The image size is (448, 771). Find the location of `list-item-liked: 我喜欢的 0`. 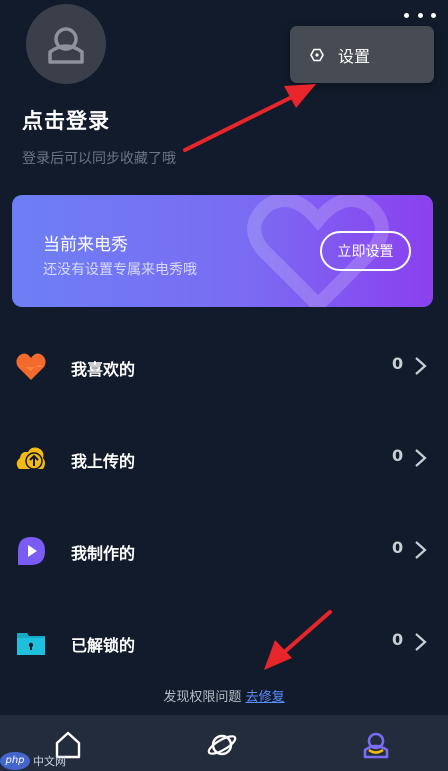

list-item-liked: 我喜欢的 0 is located at coordinates (224, 367).